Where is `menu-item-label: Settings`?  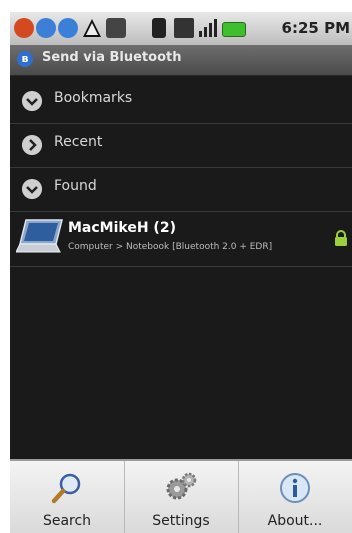 menu-item-label: Settings is located at coordinates (181, 521).